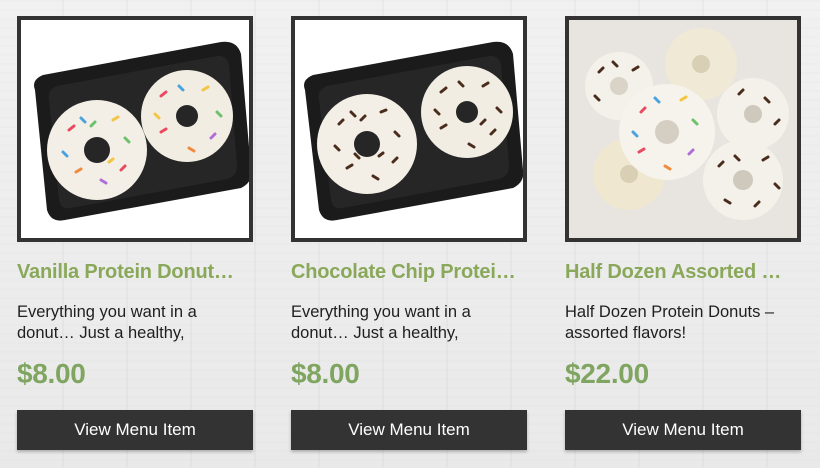 The image size is (820, 468). I want to click on chocolate-chip-donuts-image, so click(409, 129).